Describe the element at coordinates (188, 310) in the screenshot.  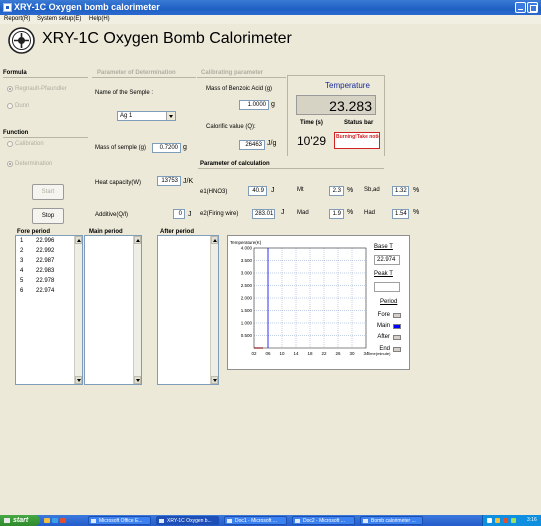
I see `after-period-list` at that location.